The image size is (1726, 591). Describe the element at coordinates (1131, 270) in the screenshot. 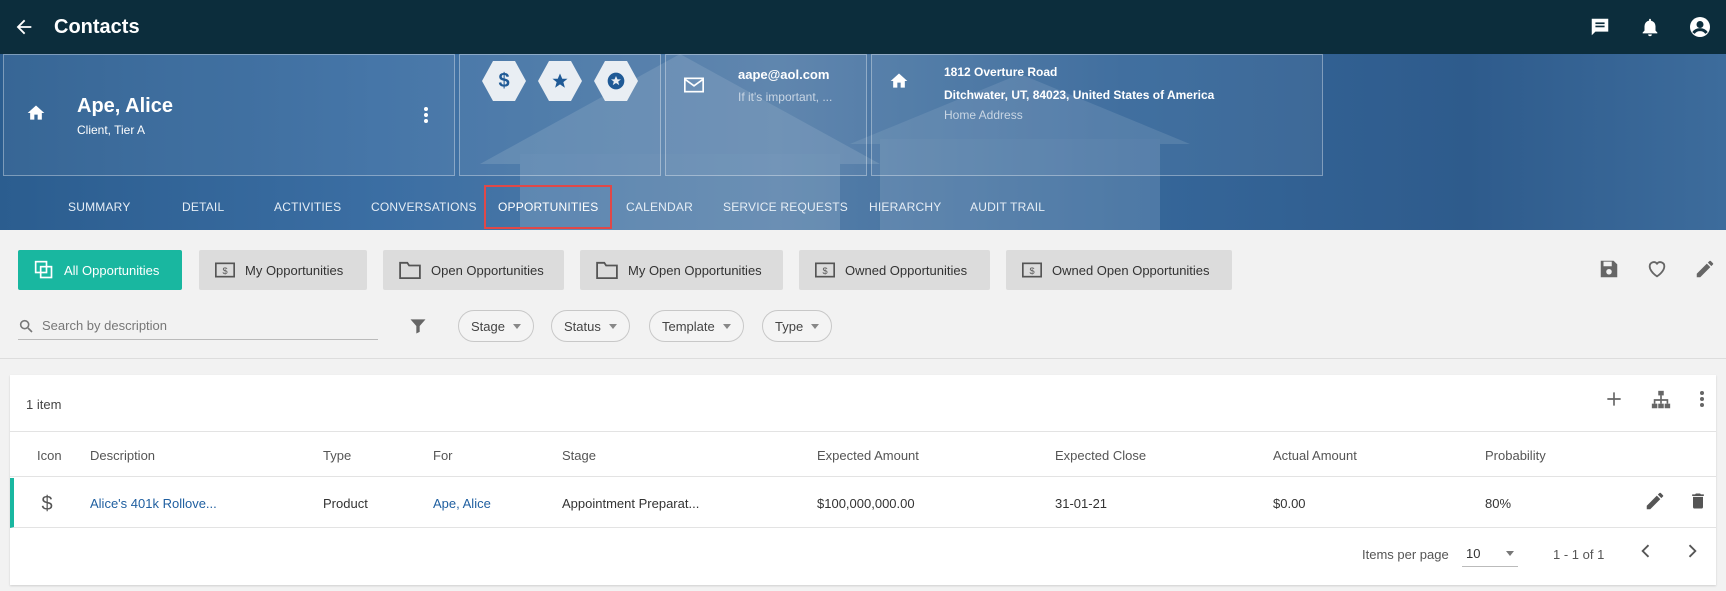

I see `view-label: Owned Open Opportunities` at that location.